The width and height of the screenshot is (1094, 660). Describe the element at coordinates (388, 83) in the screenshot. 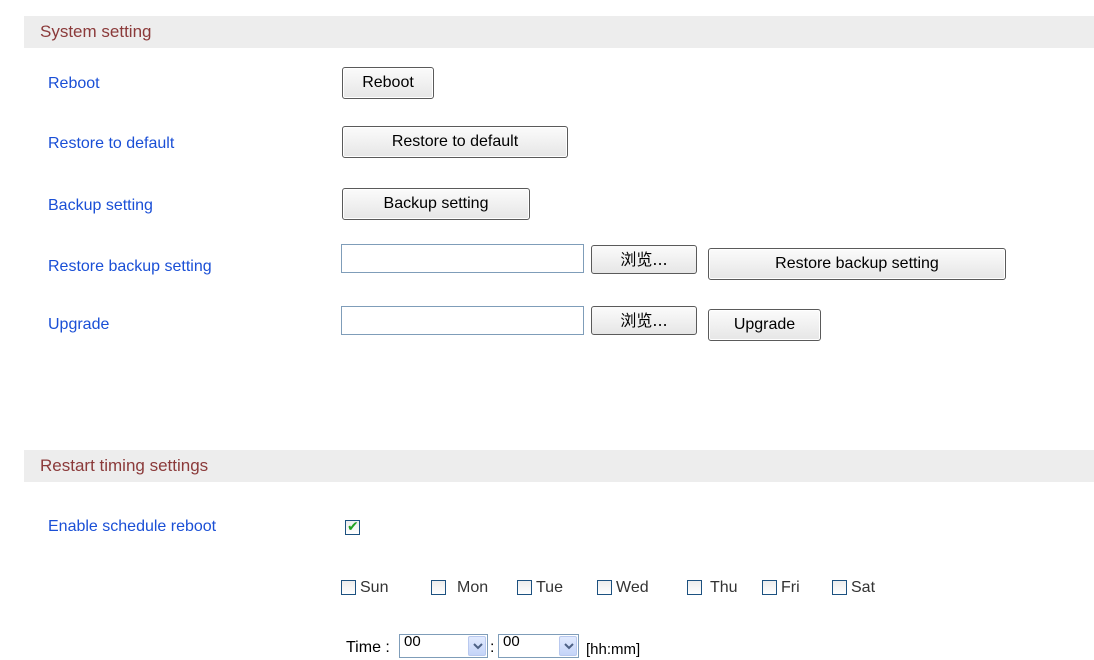

I see `reboot-button: Reboot` at that location.